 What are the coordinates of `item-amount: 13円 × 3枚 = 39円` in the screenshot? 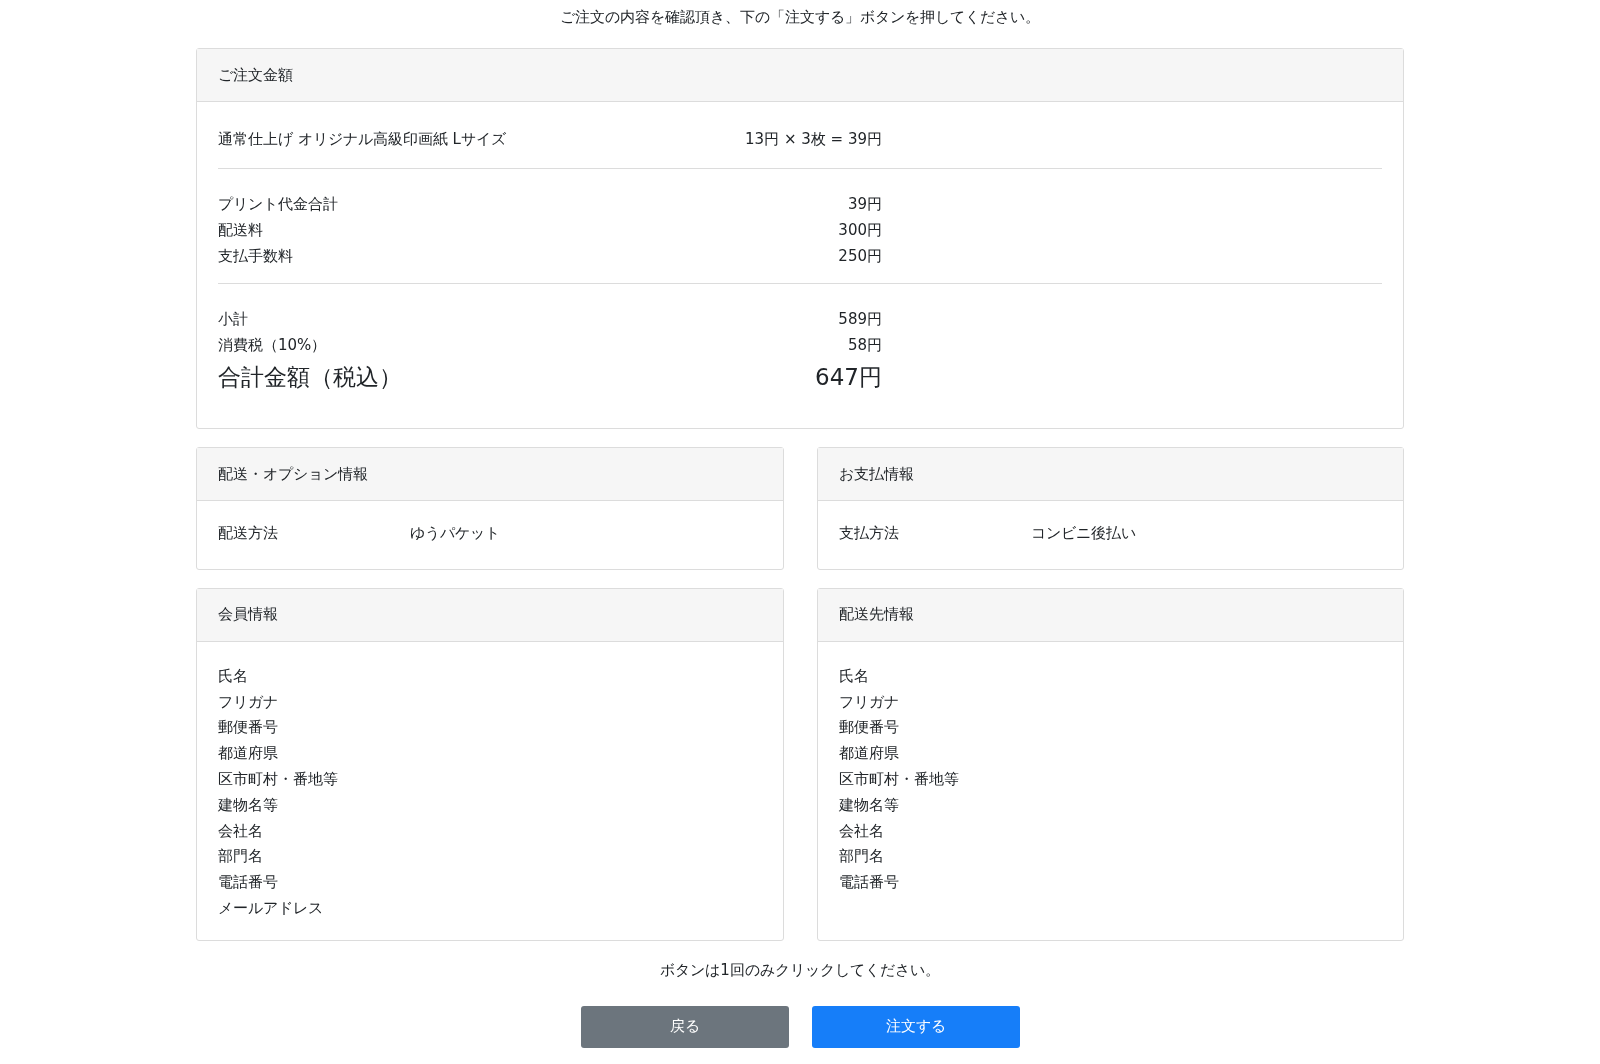 It's located at (813, 139).